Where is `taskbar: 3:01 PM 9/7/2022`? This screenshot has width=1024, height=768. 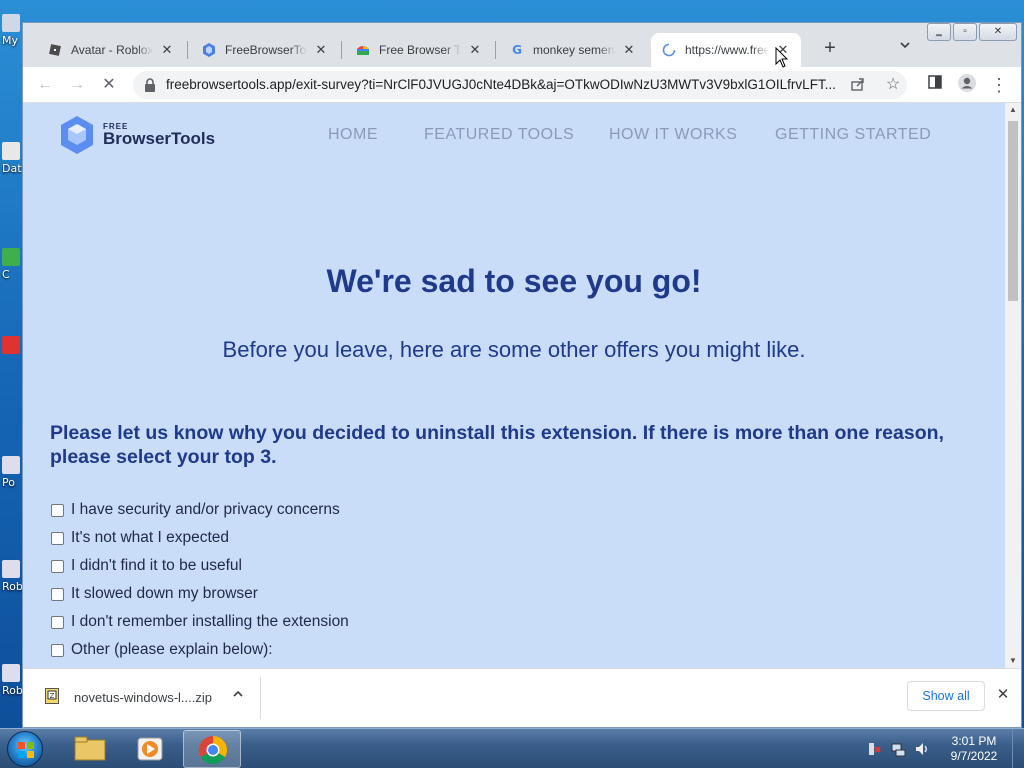 taskbar: 3:01 PM 9/7/2022 is located at coordinates (512, 748).